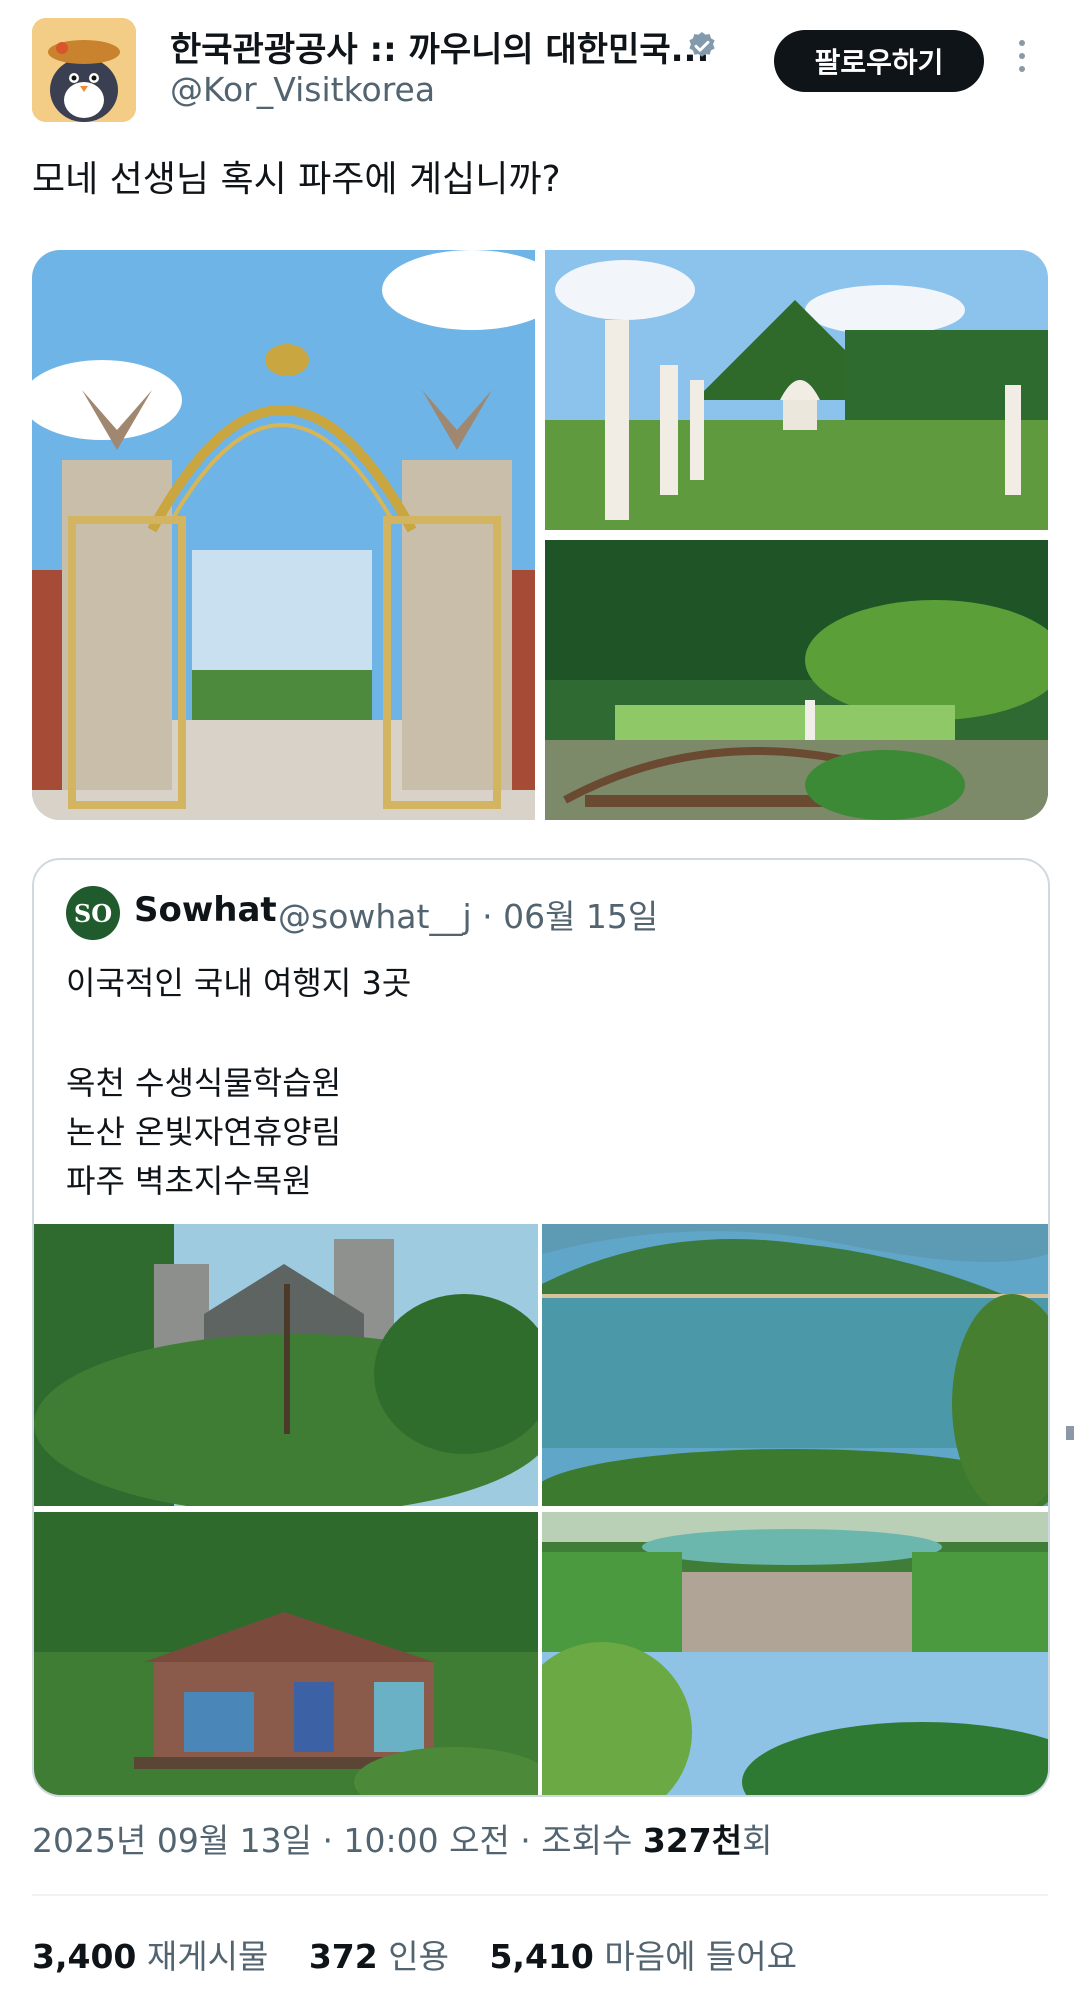  Describe the element at coordinates (879, 61) in the screenshot. I see `follow-button: 팔로우하기` at that location.